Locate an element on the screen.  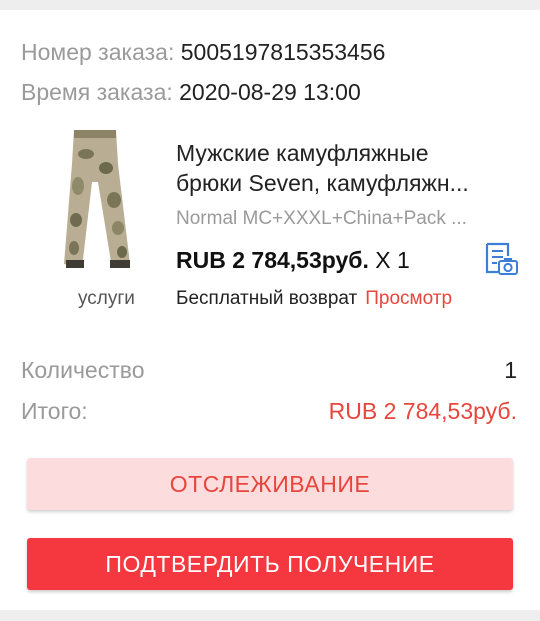
quantity-value: 1 is located at coordinates (510, 370).